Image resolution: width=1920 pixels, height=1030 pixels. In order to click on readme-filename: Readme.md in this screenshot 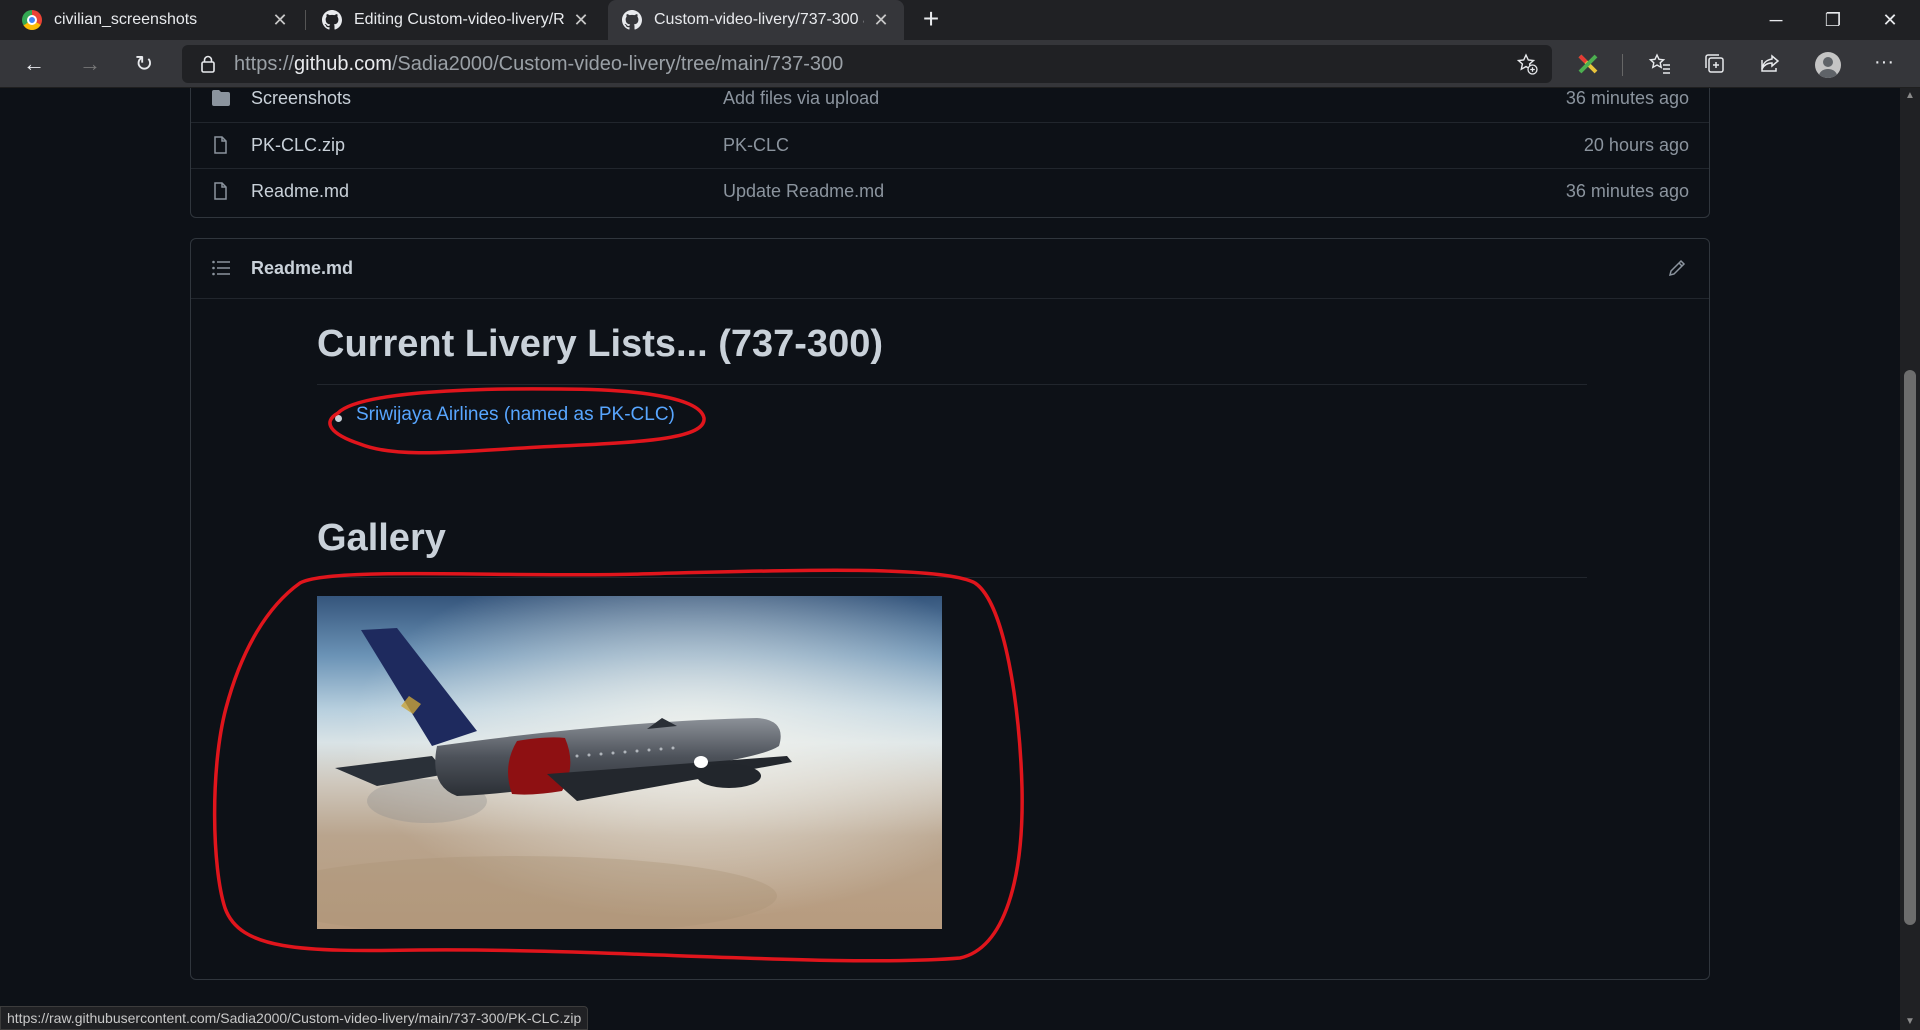, I will do `click(302, 268)`.